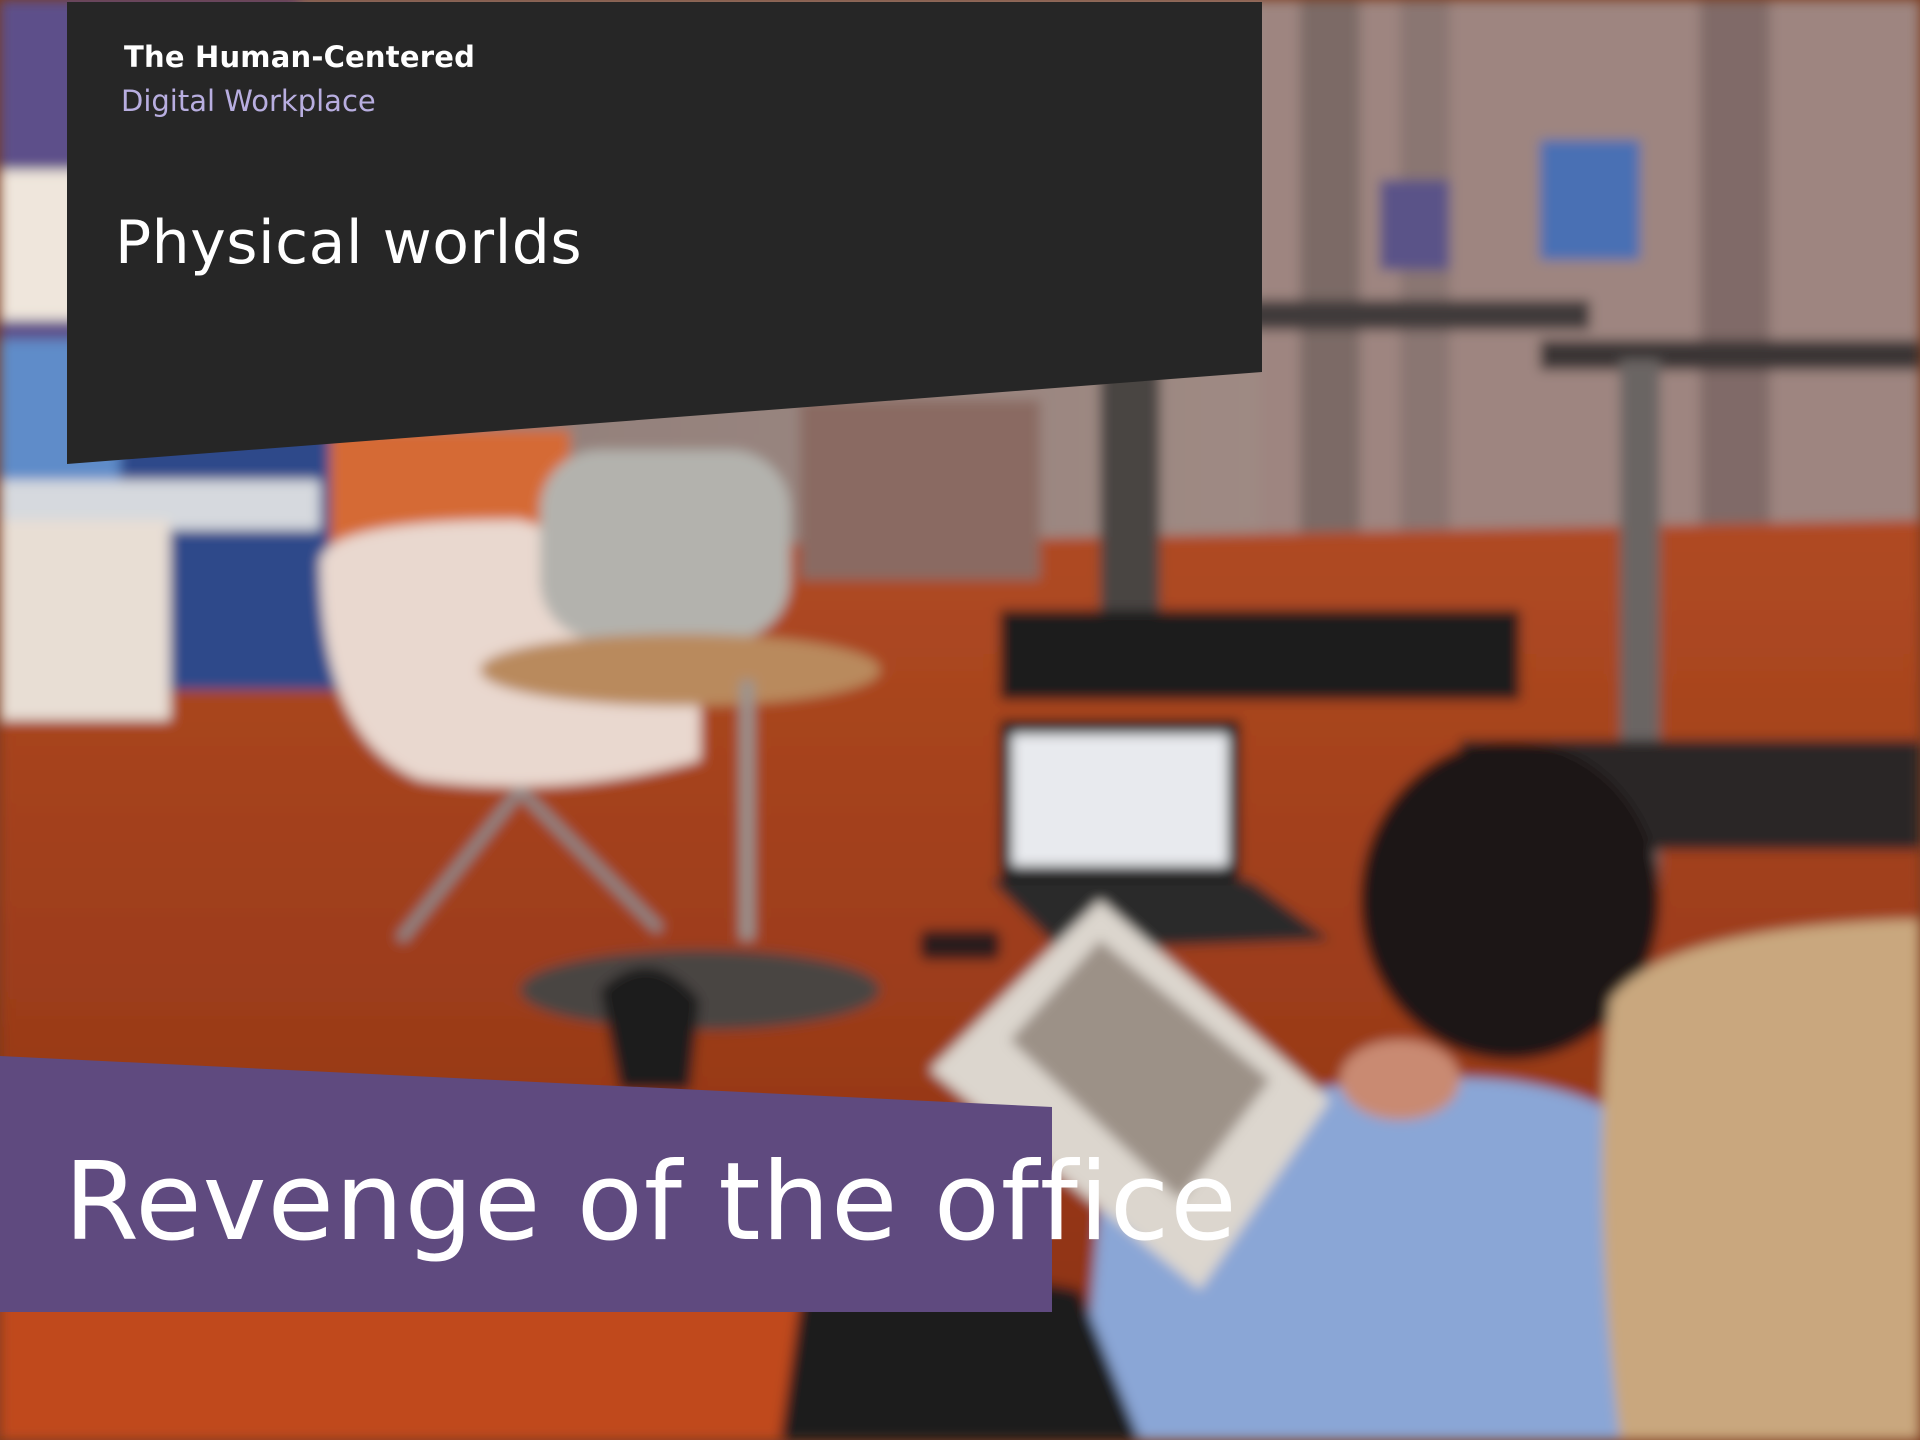 This screenshot has height=1440, width=1920. What do you see at coordinates (349, 243) in the screenshot?
I see `section-title: Physical worlds` at bounding box center [349, 243].